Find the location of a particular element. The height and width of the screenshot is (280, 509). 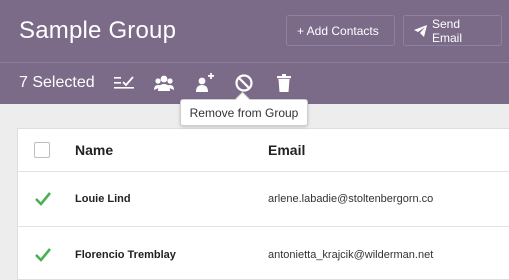

add-contacts-label: + Add Contacts is located at coordinates (338, 30).